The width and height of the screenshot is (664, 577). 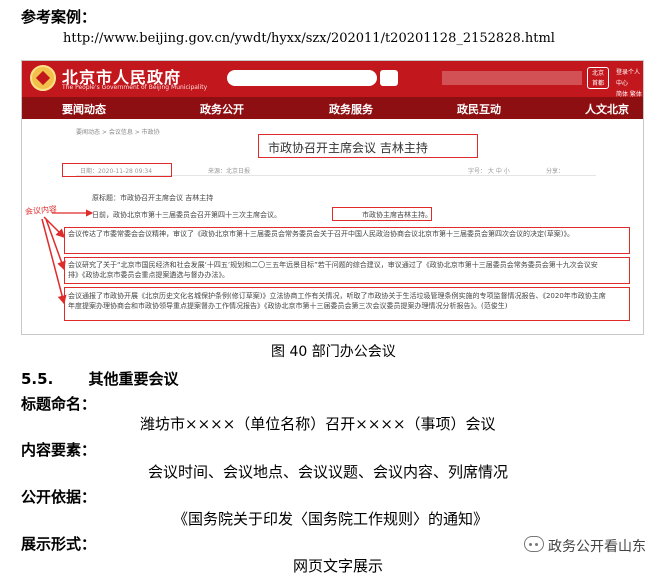 What do you see at coordinates (534, 544) in the screenshot?
I see `wechat-icon` at bounding box center [534, 544].